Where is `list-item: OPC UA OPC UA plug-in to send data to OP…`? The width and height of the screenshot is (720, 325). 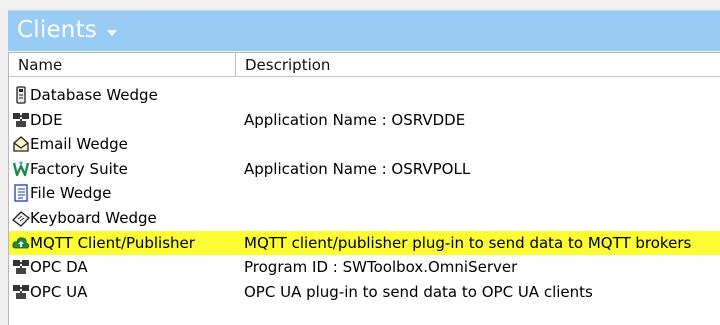
list-item: OPC UA OPC UA plug-in to send data to OP… is located at coordinates (364, 292).